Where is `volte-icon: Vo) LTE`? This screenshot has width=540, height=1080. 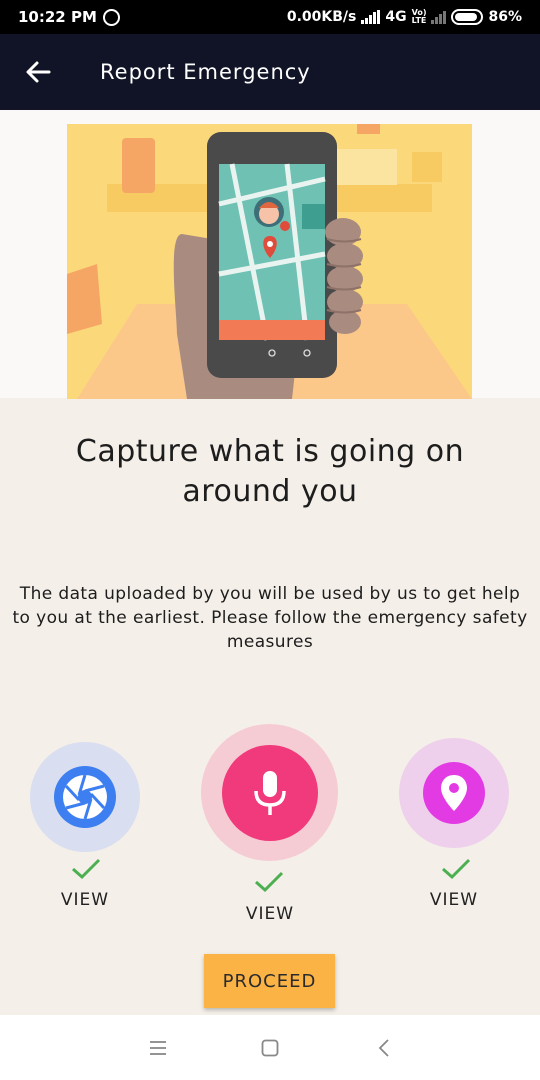 volte-icon: Vo) LTE is located at coordinates (419, 17).